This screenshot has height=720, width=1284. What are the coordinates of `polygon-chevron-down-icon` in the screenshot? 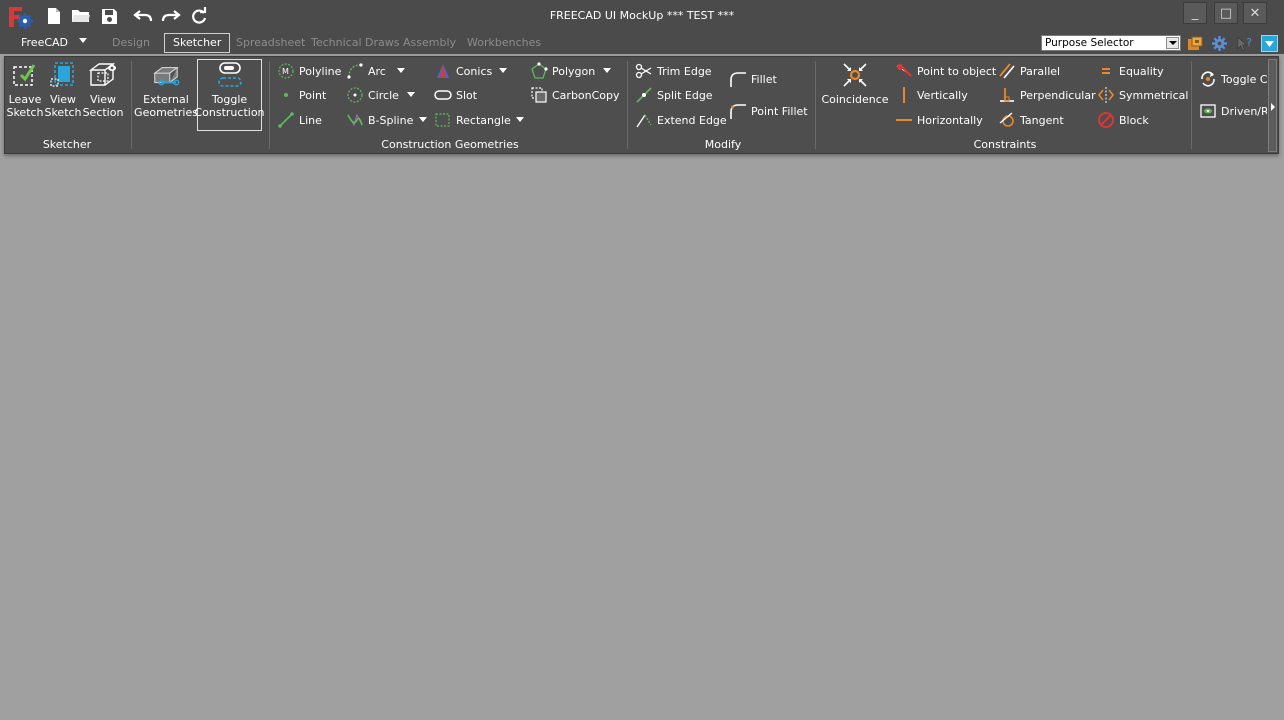 It's located at (607, 70).